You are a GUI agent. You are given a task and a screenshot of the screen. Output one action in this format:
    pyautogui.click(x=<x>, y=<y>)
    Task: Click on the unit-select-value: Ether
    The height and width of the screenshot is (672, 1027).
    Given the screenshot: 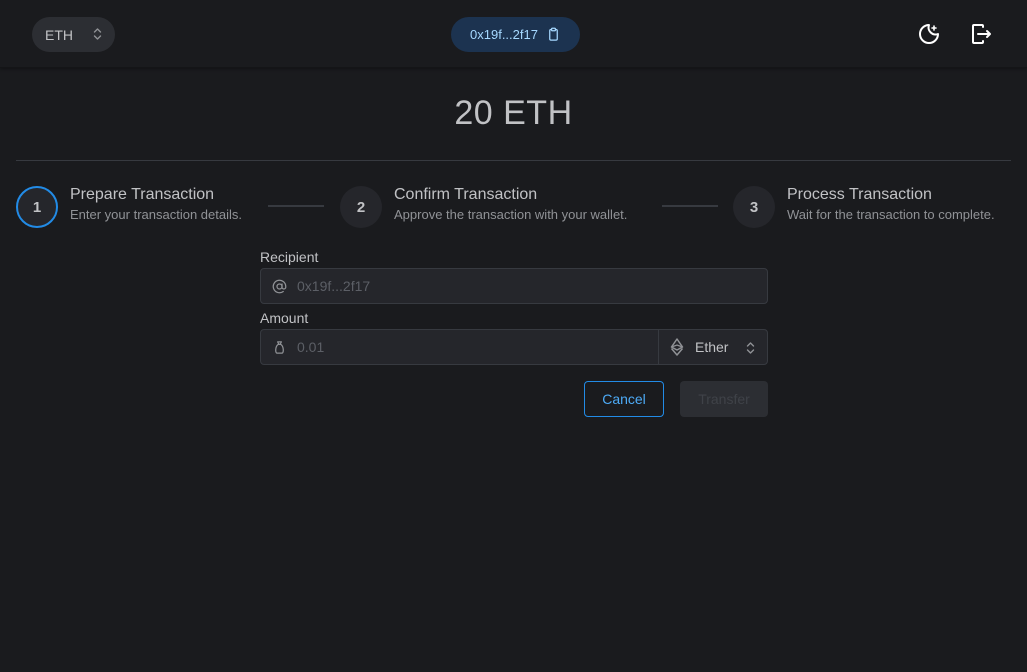 What is the action you would take?
    pyautogui.click(x=712, y=347)
    